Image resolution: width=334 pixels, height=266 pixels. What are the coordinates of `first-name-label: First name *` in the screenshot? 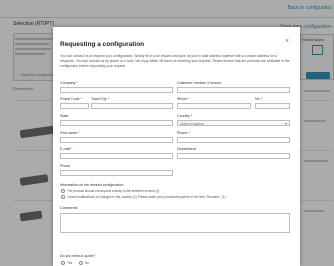 It's located at (70, 133).